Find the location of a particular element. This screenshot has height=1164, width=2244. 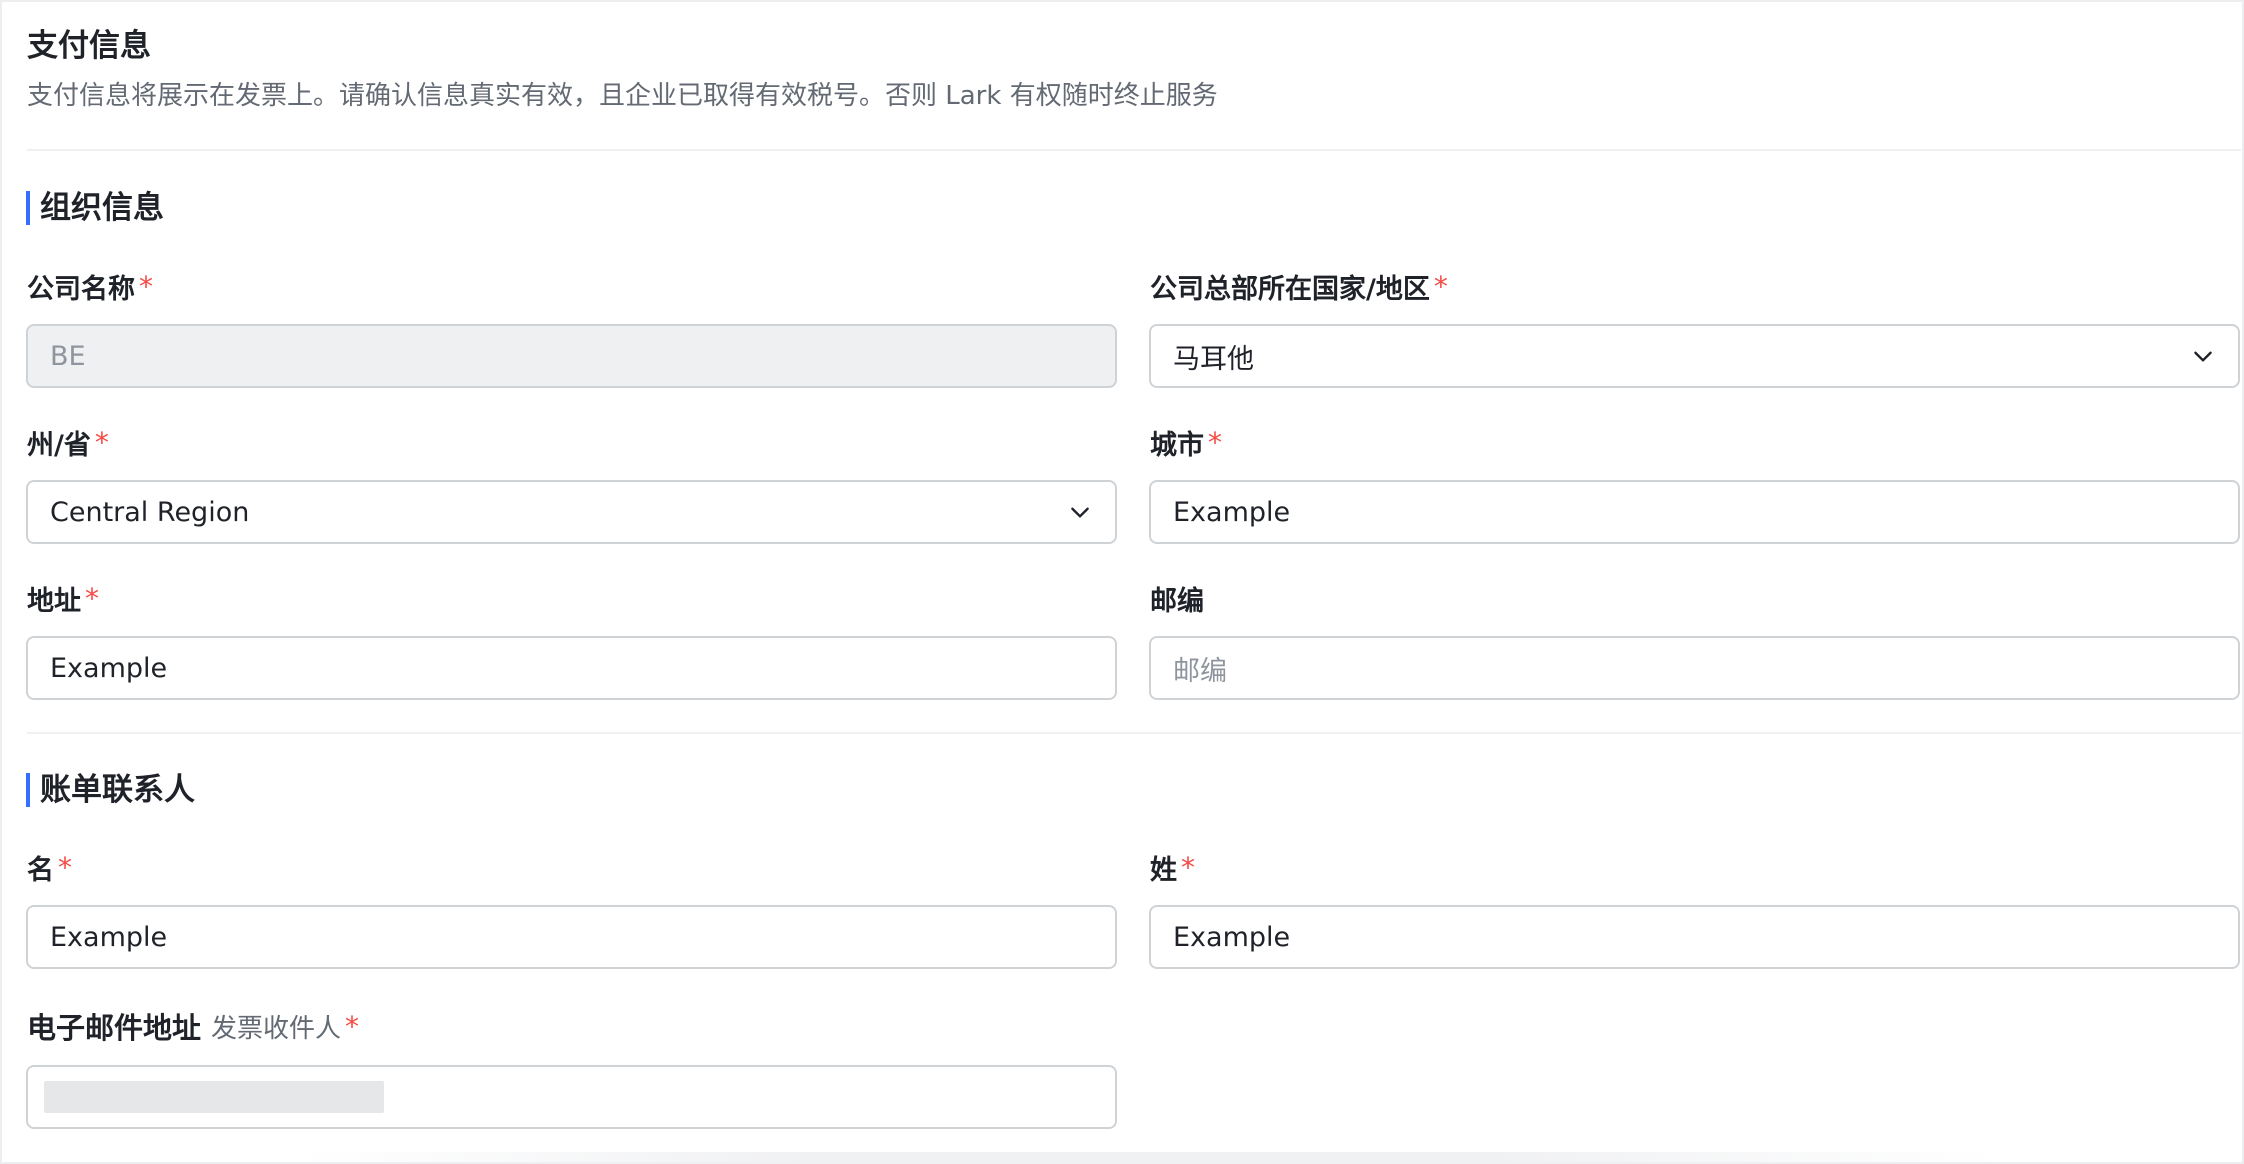

scroll-shadow is located at coordinates (1152, 1158).